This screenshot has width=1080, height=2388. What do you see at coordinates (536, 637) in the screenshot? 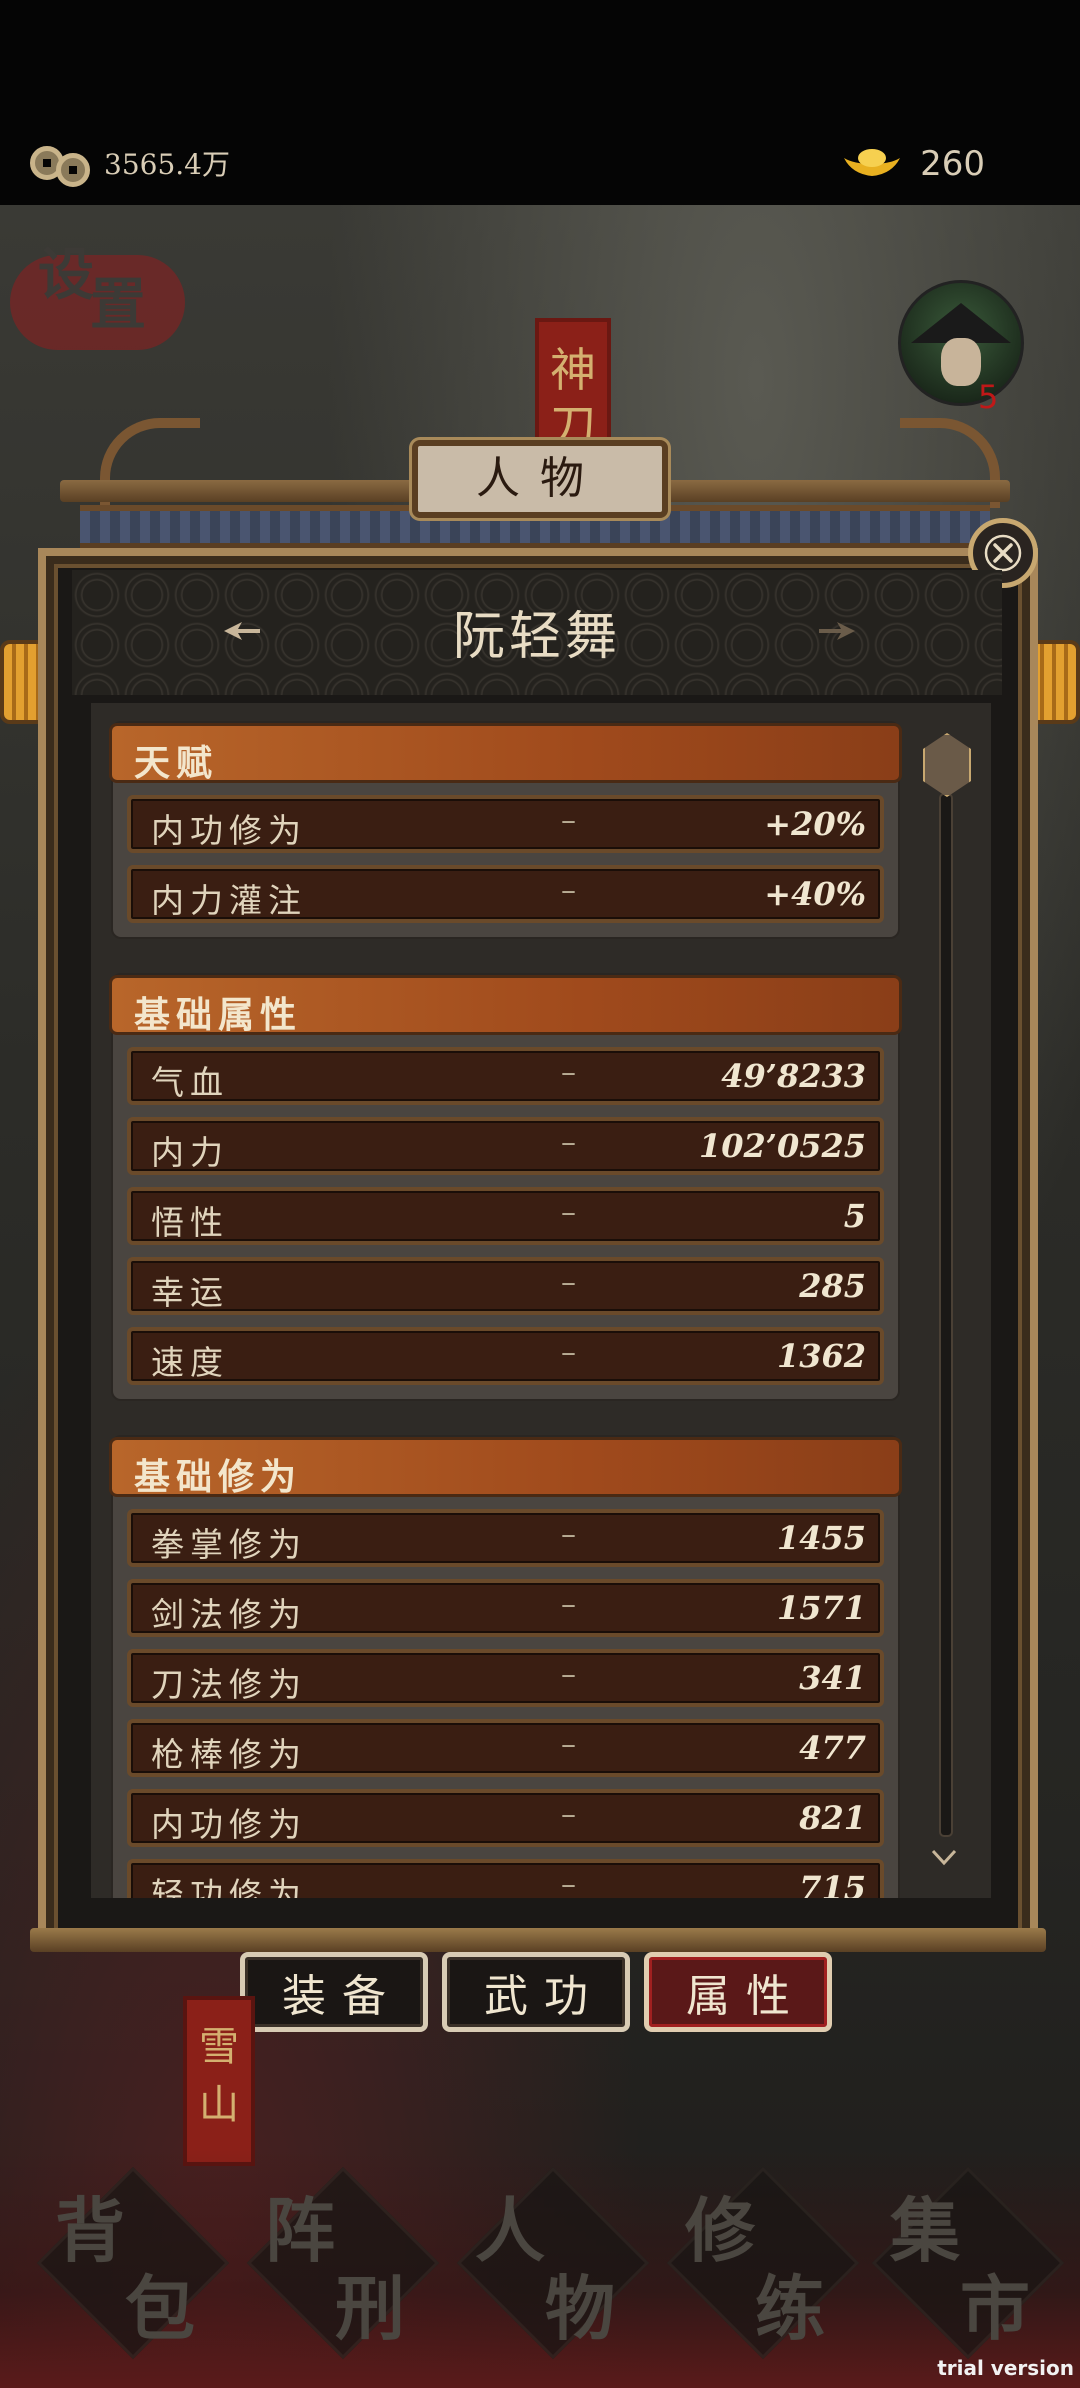
I see `character-name: 阮轻舞` at bounding box center [536, 637].